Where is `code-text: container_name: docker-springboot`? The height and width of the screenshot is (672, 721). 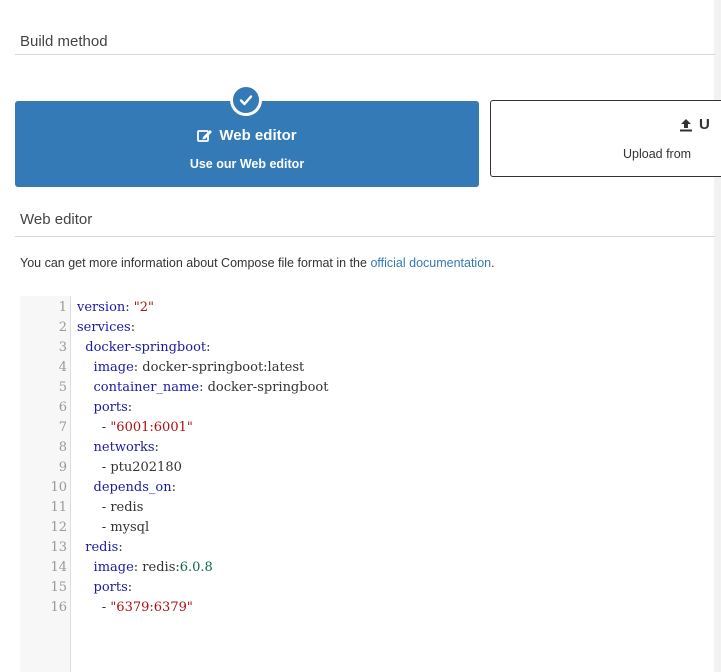 code-text: container_name: docker-springboot is located at coordinates (203, 388).